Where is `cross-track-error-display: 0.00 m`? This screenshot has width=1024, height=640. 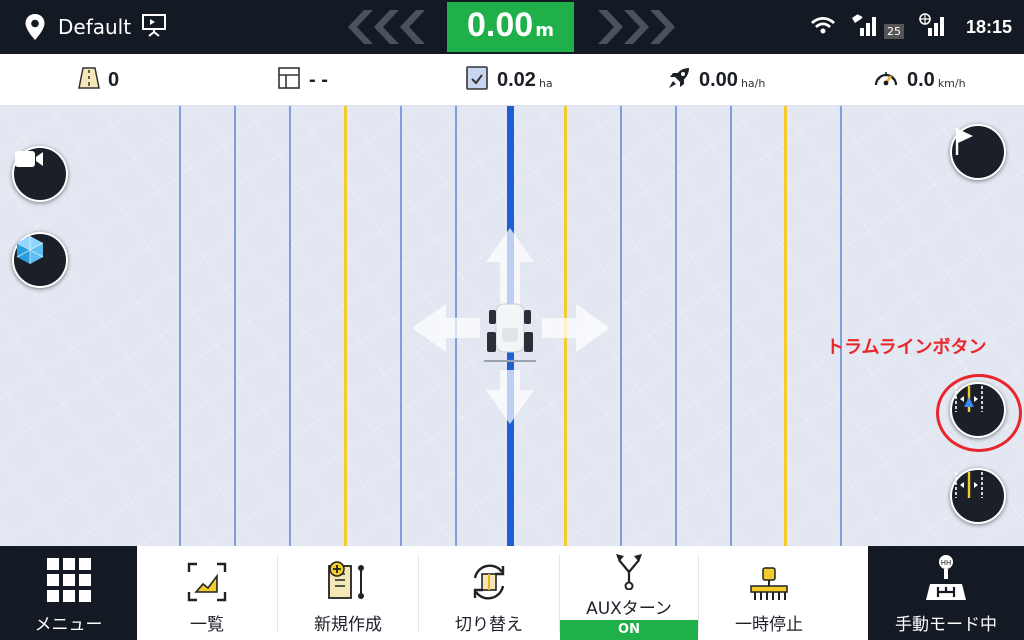 cross-track-error-display: 0.00 m is located at coordinates (510, 27).